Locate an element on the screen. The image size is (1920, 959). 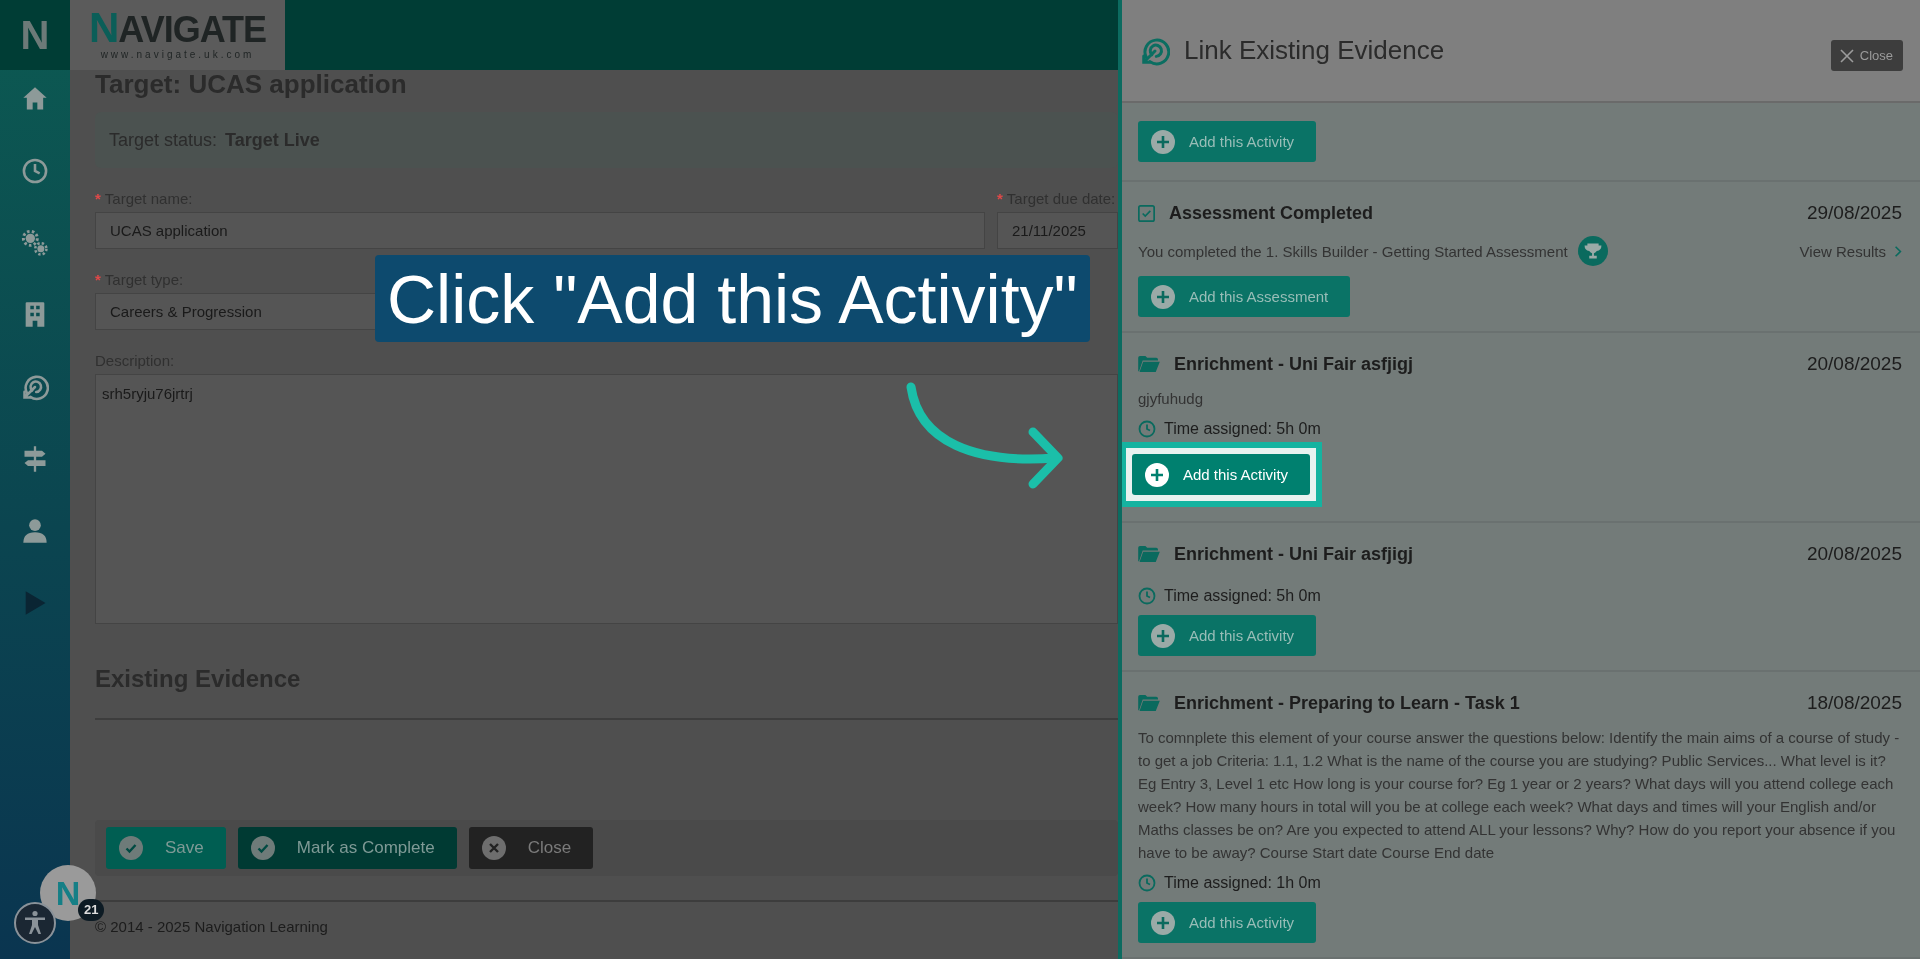
trophy-icon is located at coordinates (1592, 251).